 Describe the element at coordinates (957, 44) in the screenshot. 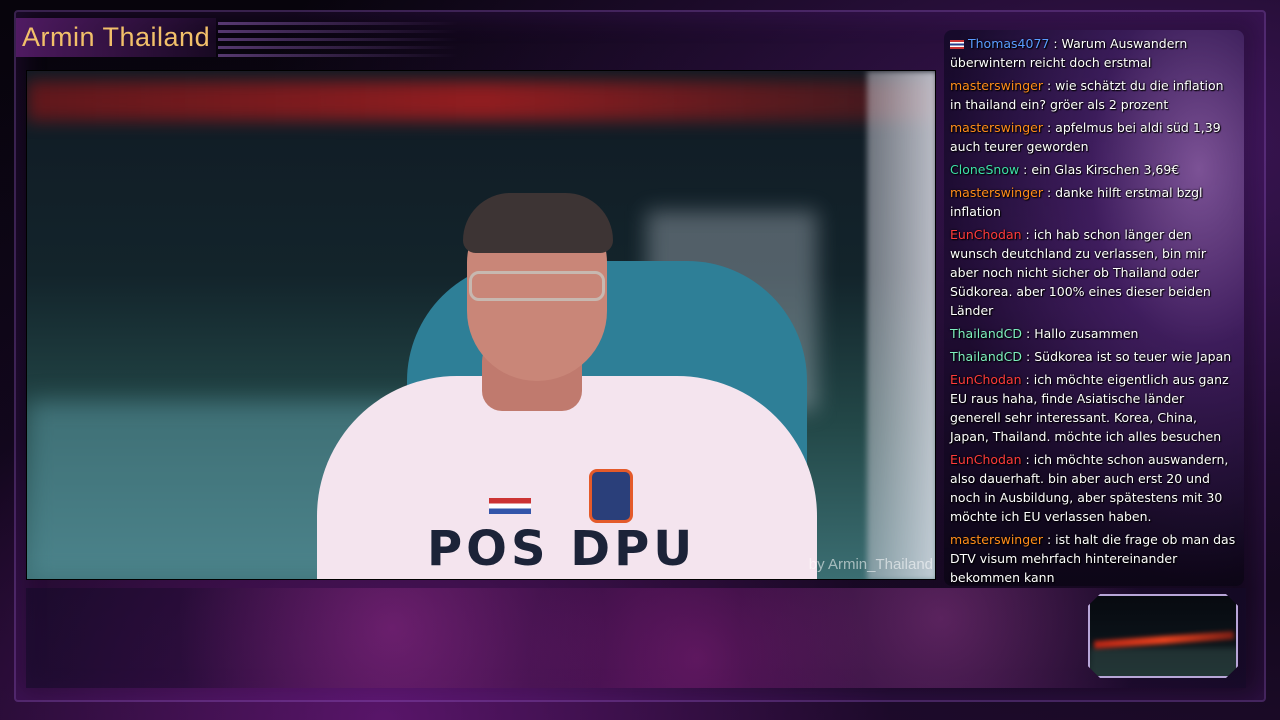

I see `thailand-flag-icon` at that location.